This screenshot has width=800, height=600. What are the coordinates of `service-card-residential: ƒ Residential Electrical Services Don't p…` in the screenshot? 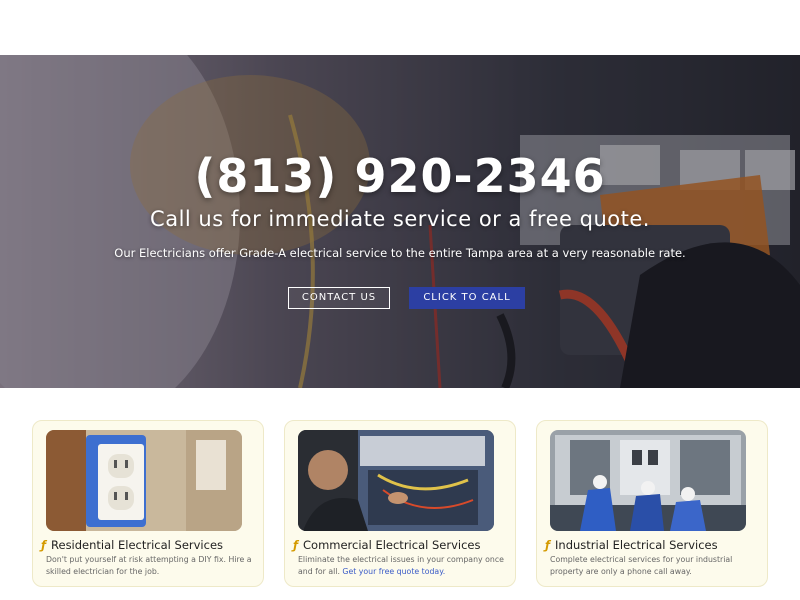 It's located at (148, 503).